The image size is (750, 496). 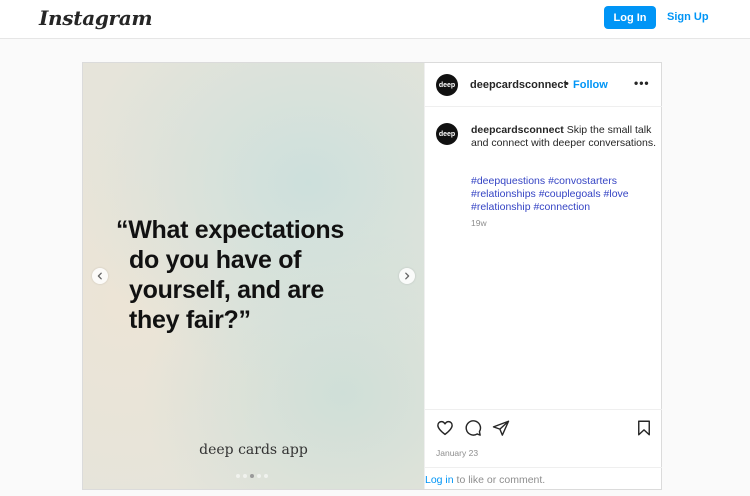 What do you see at coordinates (447, 85) in the screenshot?
I see `avatar: deep` at bounding box center [447, 85].